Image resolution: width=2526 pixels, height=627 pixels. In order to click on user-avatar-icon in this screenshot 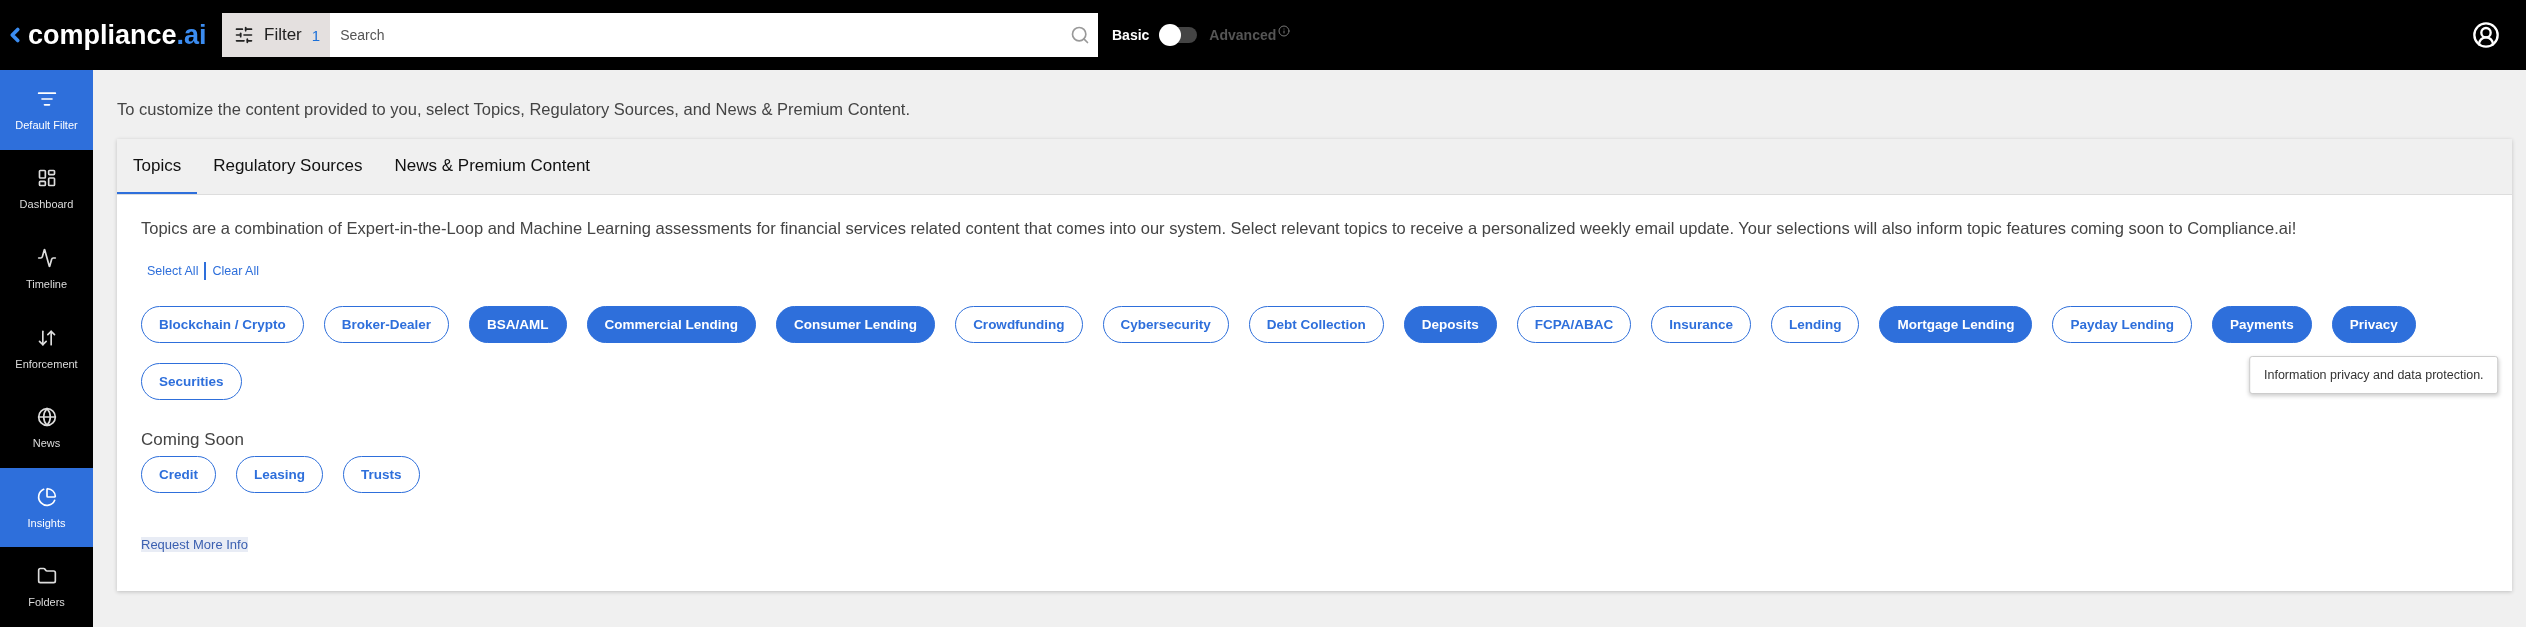, I will do `click(2486, 35)`.